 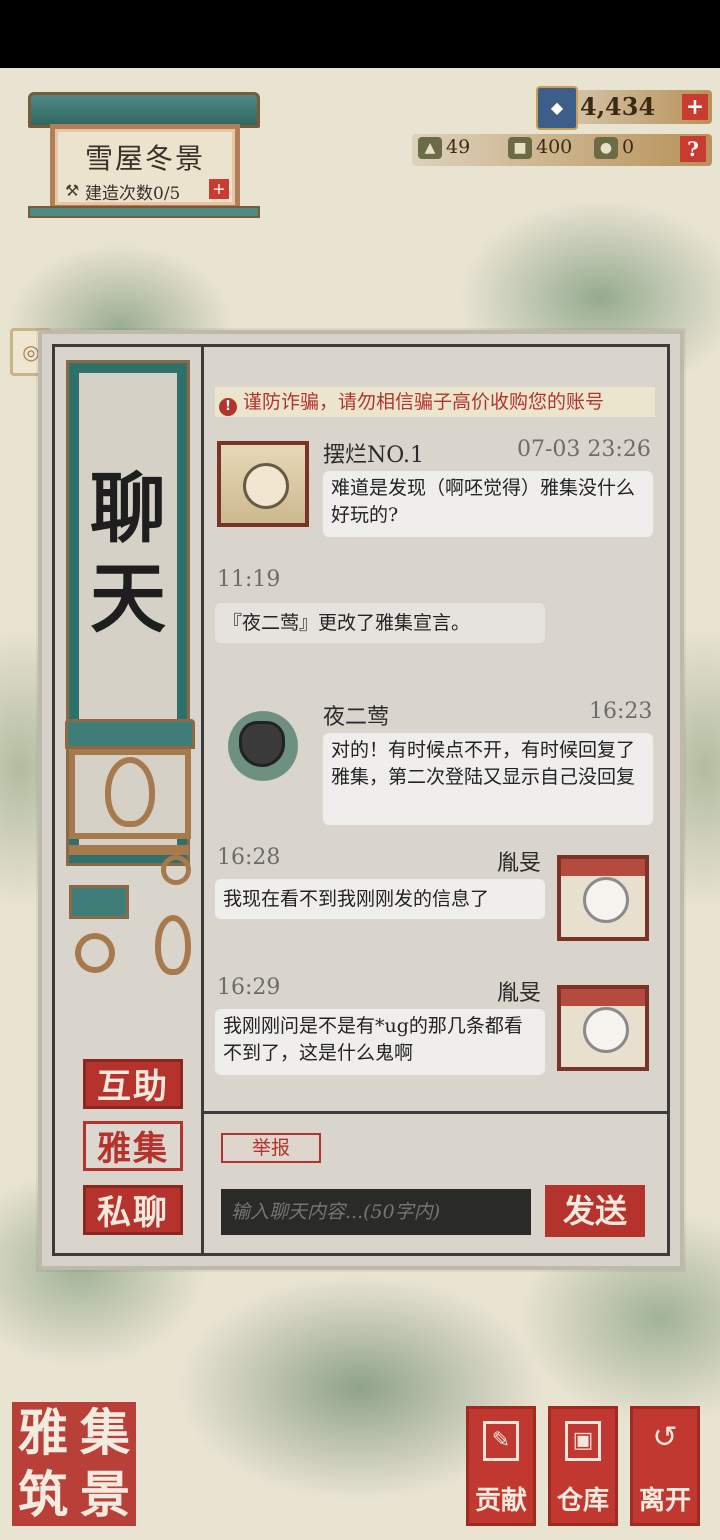 What do you see at coordinates (360, 34) in the screenshot?
I see `status-bar` at bounding box center [360, 34].